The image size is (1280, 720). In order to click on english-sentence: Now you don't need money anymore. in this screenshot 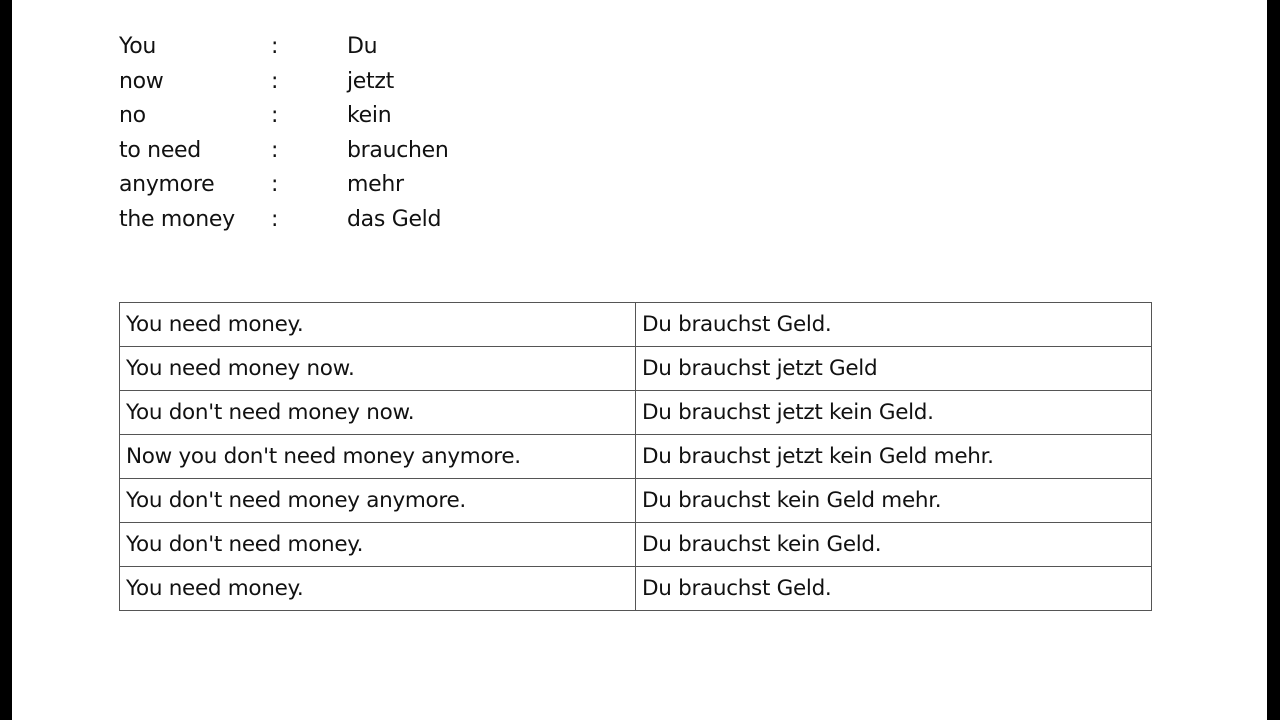, I will do `click(377, 456)`.